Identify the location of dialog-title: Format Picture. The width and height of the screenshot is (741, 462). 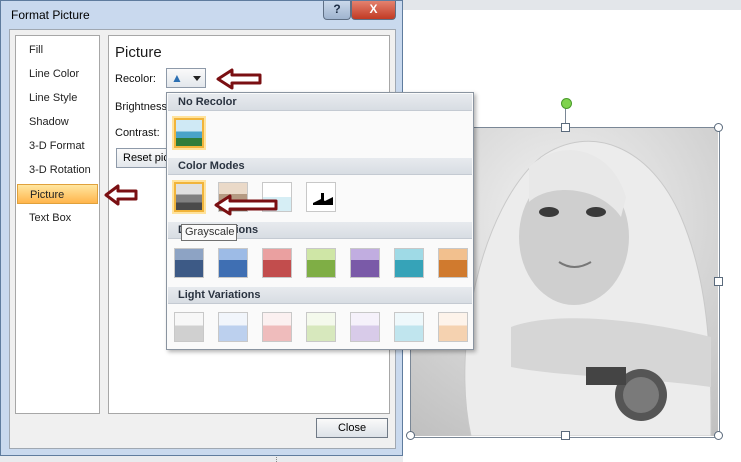
(50, 15).